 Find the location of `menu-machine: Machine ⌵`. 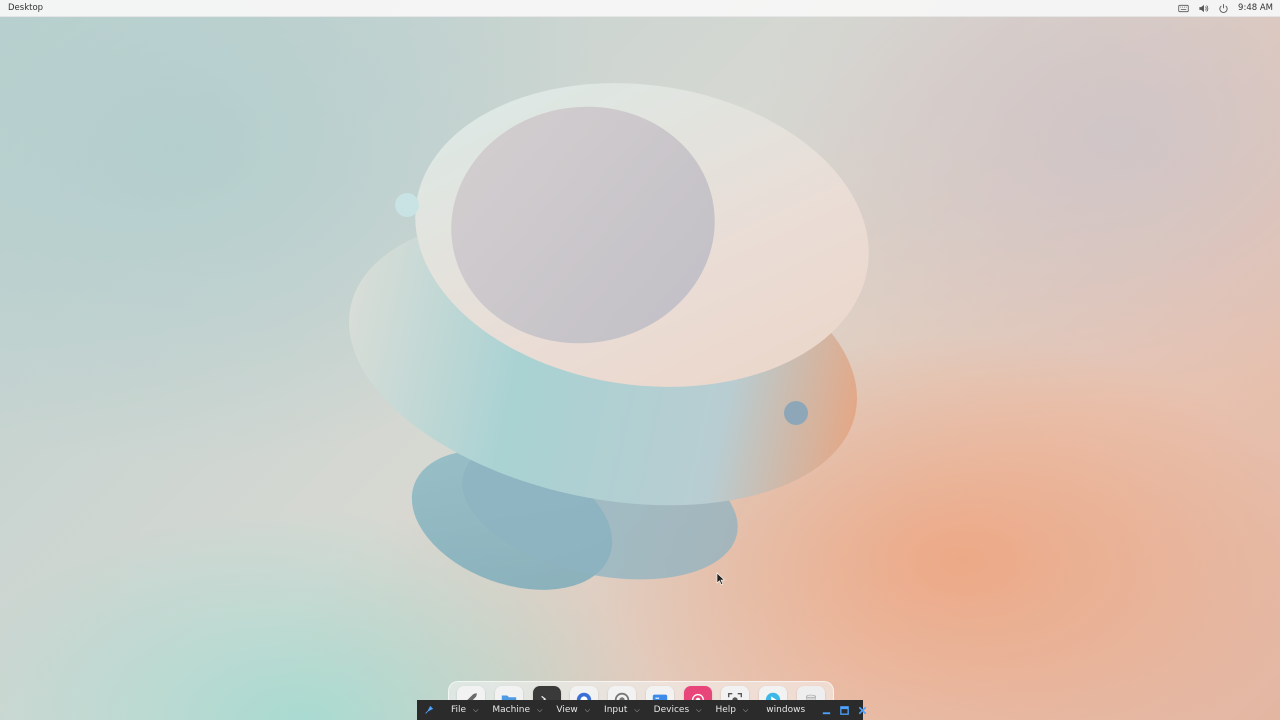

menu-machine: Machine ⌵ is located at coordinates (517, 710).